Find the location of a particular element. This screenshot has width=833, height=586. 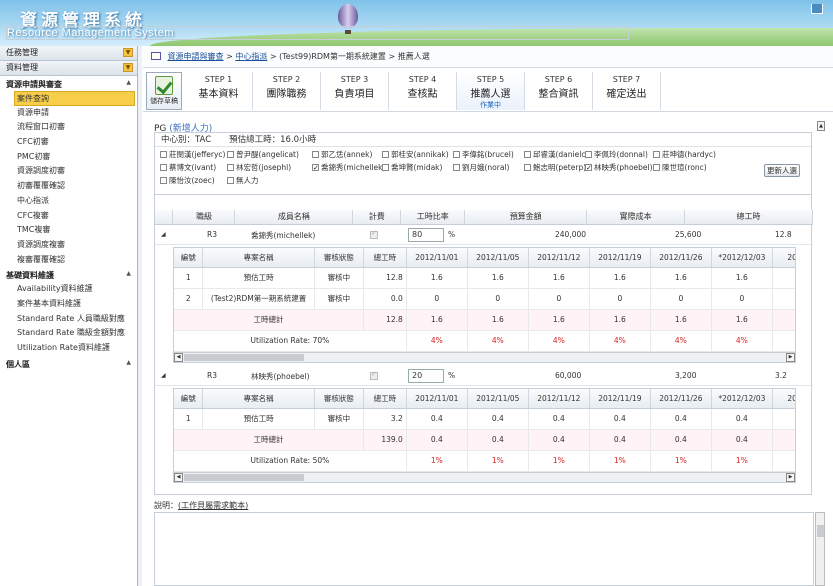

sidebar-item: 資源申請 is located at coordinates (68, 113).